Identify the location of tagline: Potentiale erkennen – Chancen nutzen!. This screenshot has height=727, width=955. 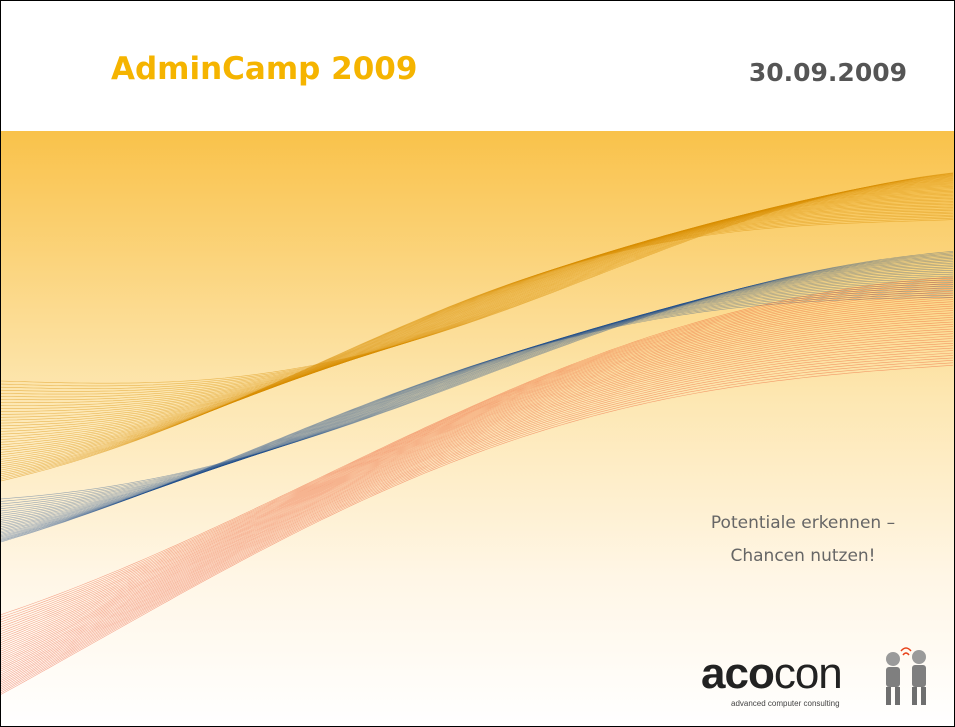
(803, 540).